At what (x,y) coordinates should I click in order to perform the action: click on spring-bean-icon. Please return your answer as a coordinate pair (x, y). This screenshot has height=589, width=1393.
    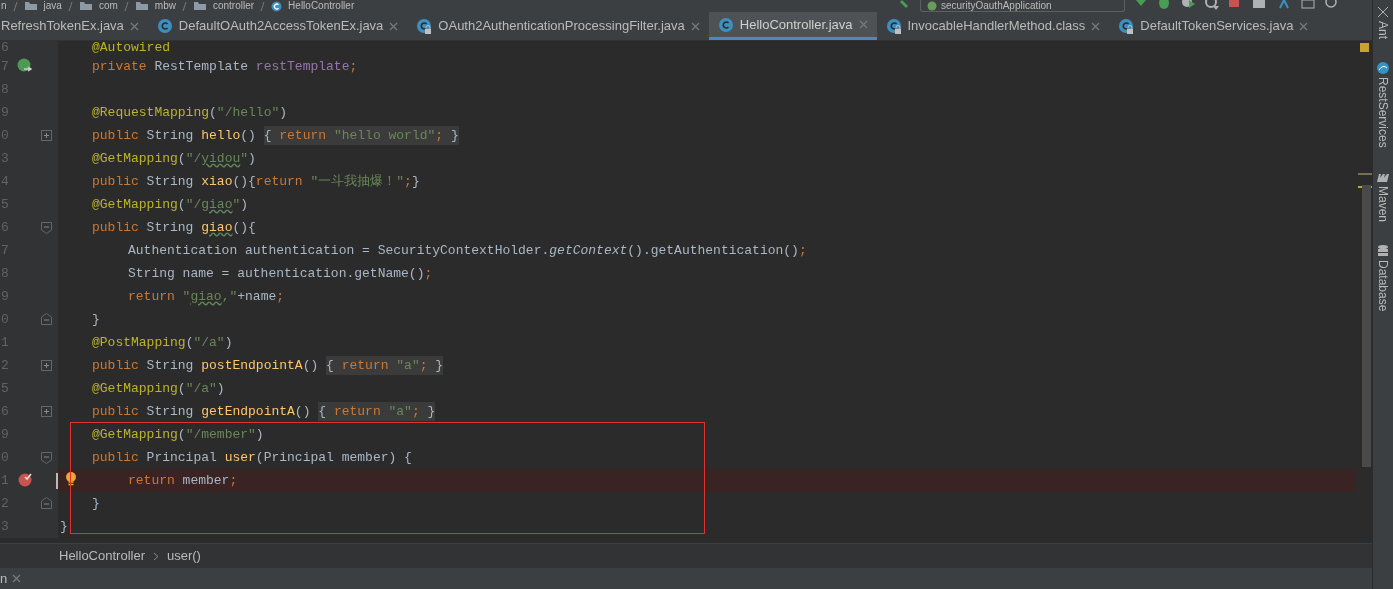
    Looking at the image, I should click on (25, 66).